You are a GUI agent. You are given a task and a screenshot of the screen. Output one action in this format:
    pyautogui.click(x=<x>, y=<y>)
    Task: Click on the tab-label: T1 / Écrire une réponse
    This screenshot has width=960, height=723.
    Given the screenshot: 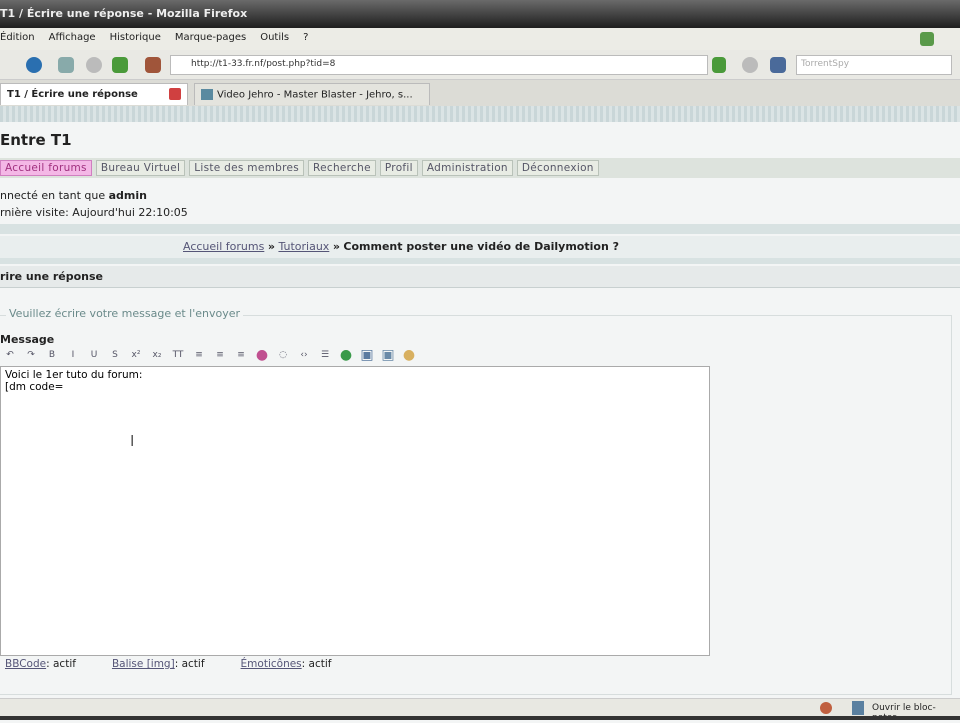 What is the action you would take?
    pyautogui.click(x=72, y=94)
    